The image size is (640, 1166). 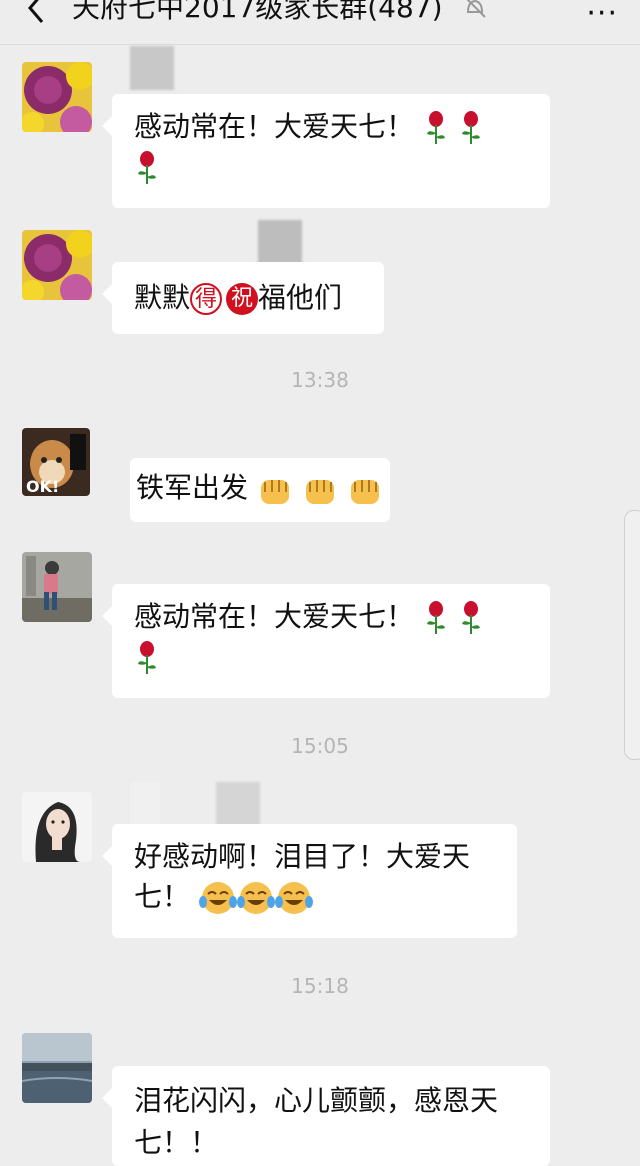 I want to click on avatar: OK!, so click(x=56, y=462).